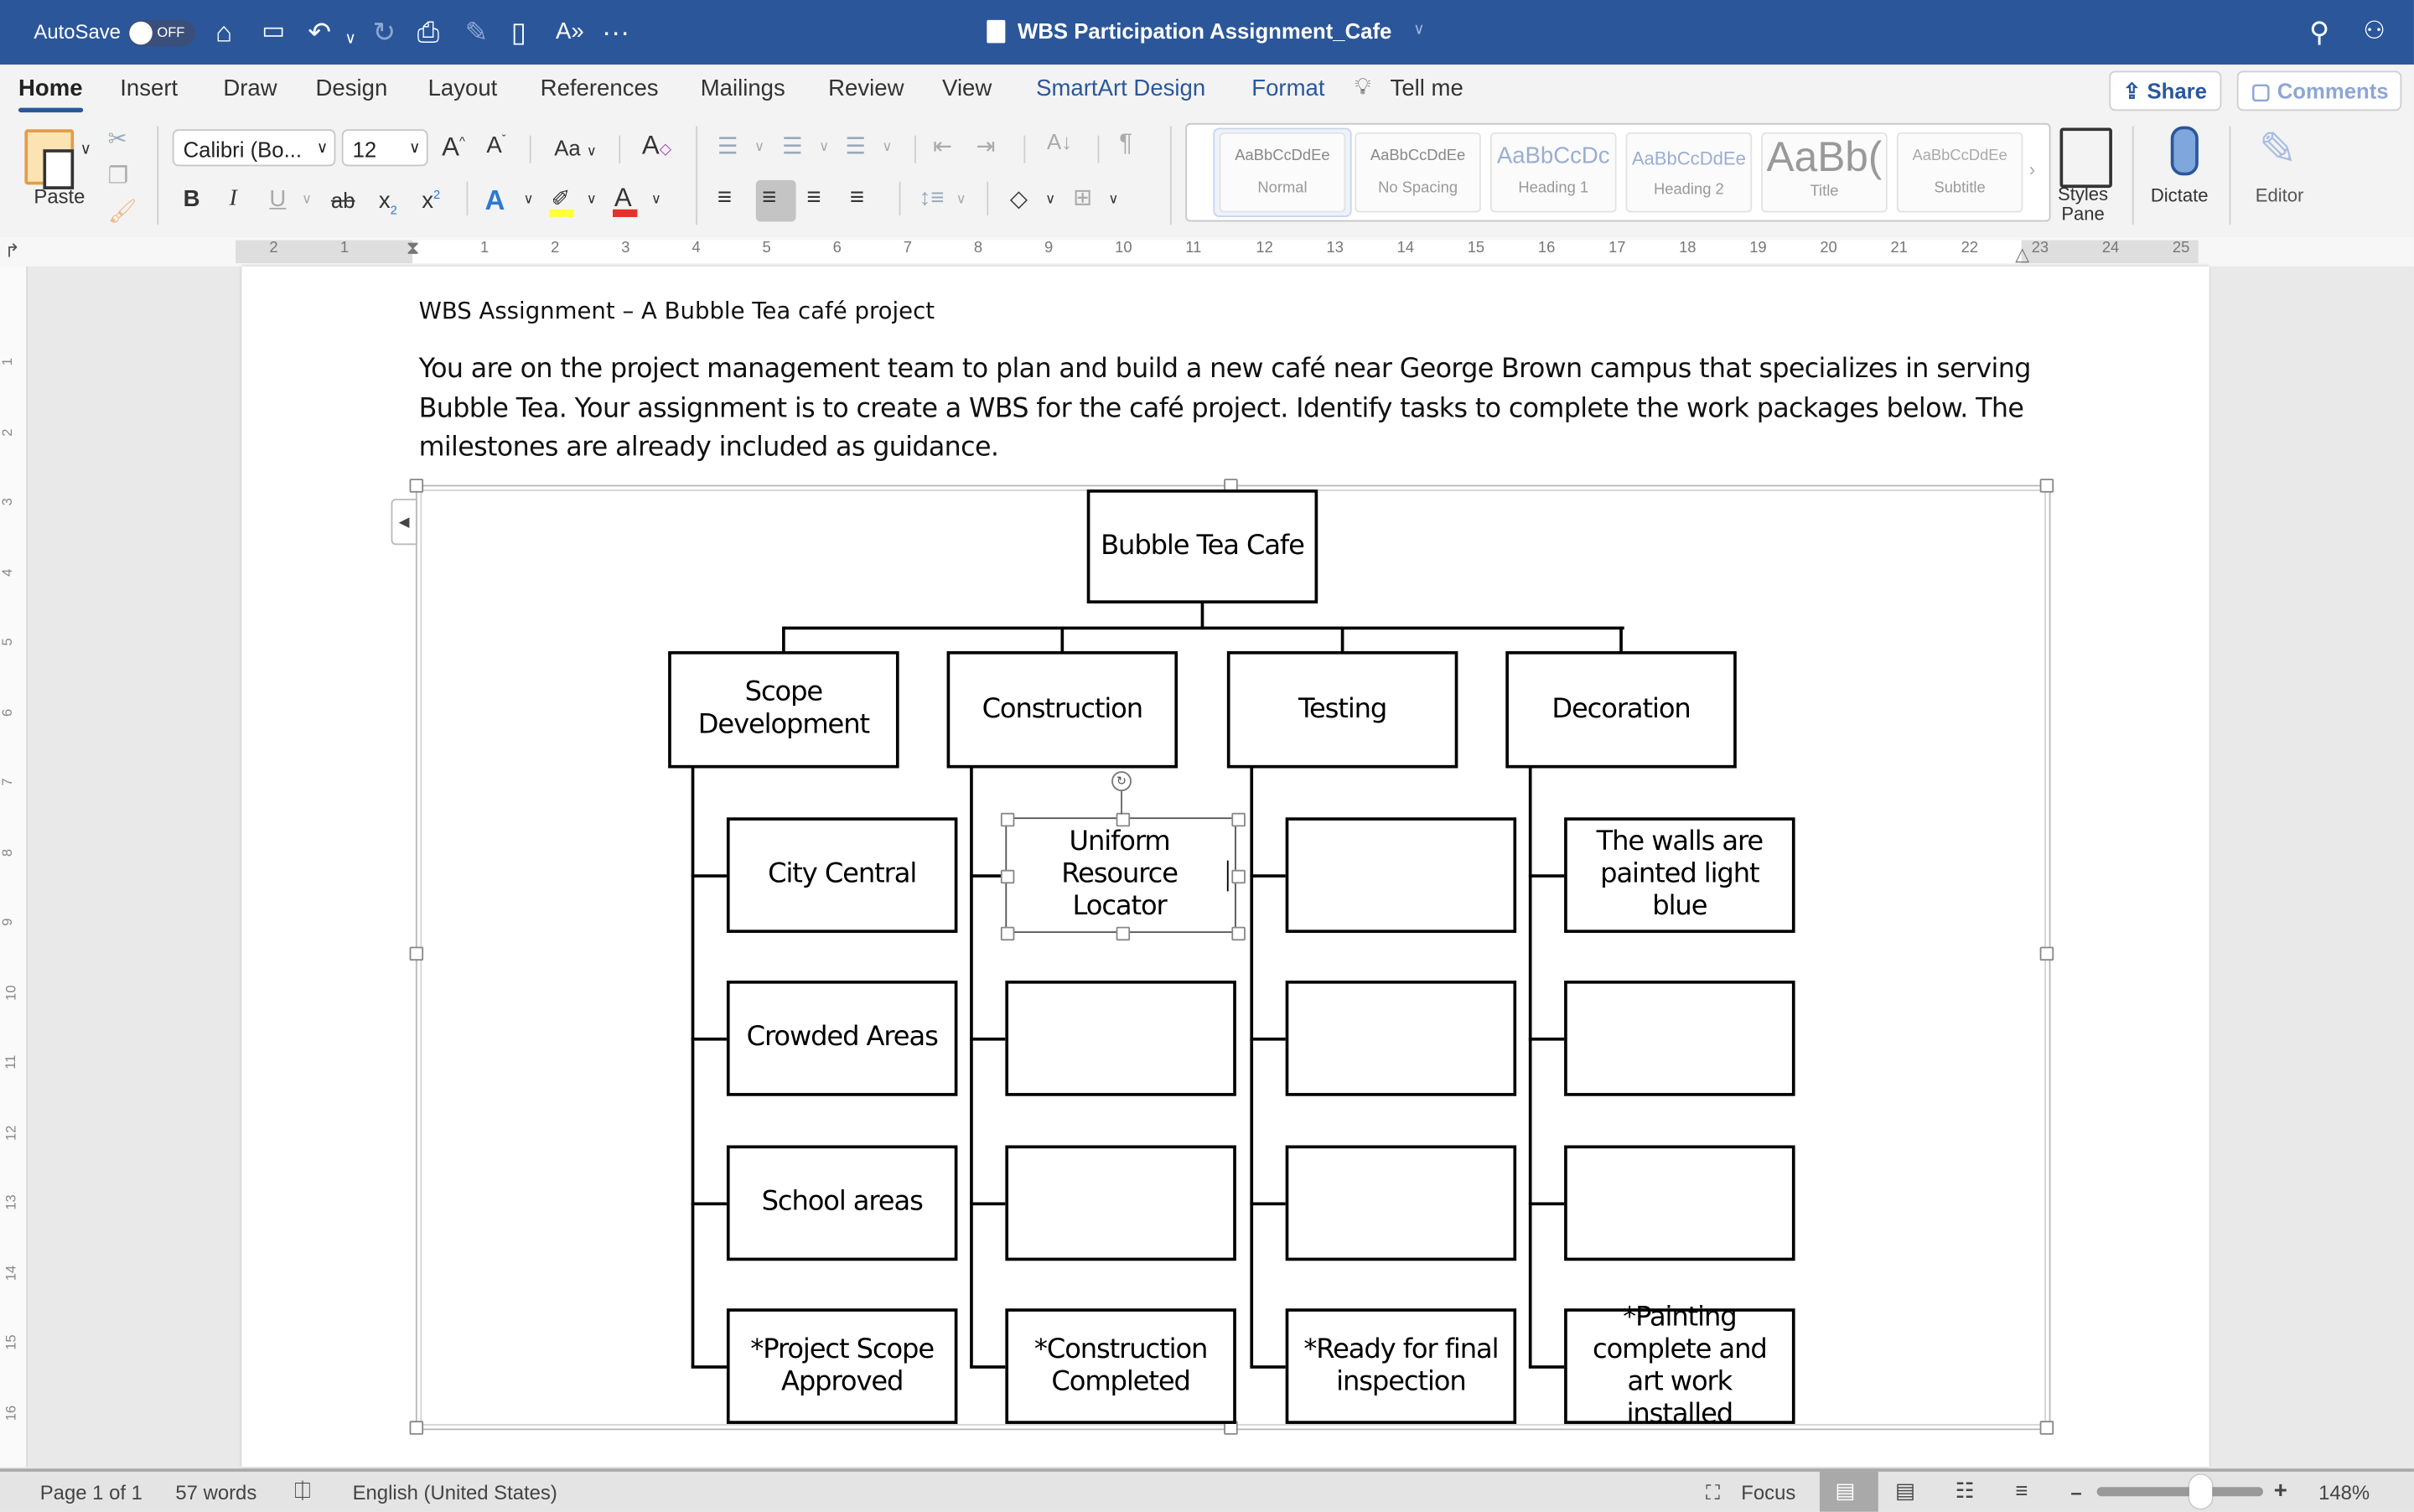  Describe the element at coordinates (2280, 195) in the screenshot. I see `editor-label: Editor` at that location.